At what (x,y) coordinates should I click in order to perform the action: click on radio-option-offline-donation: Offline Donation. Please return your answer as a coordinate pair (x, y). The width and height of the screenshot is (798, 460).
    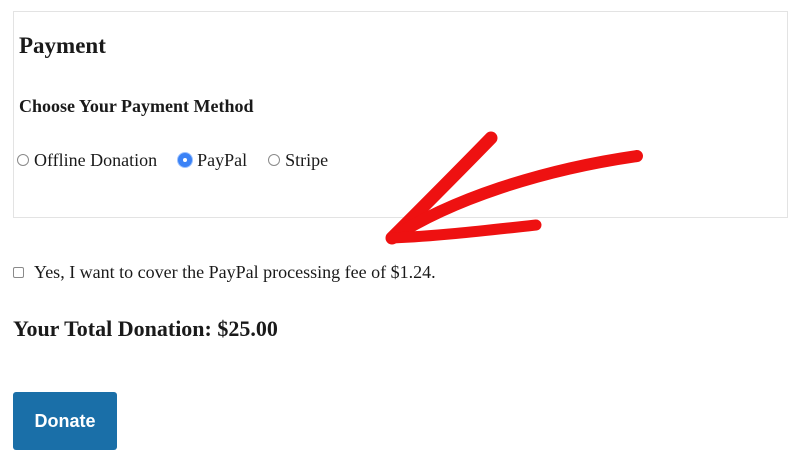
    Looking at the image, I should click on (87, 160).